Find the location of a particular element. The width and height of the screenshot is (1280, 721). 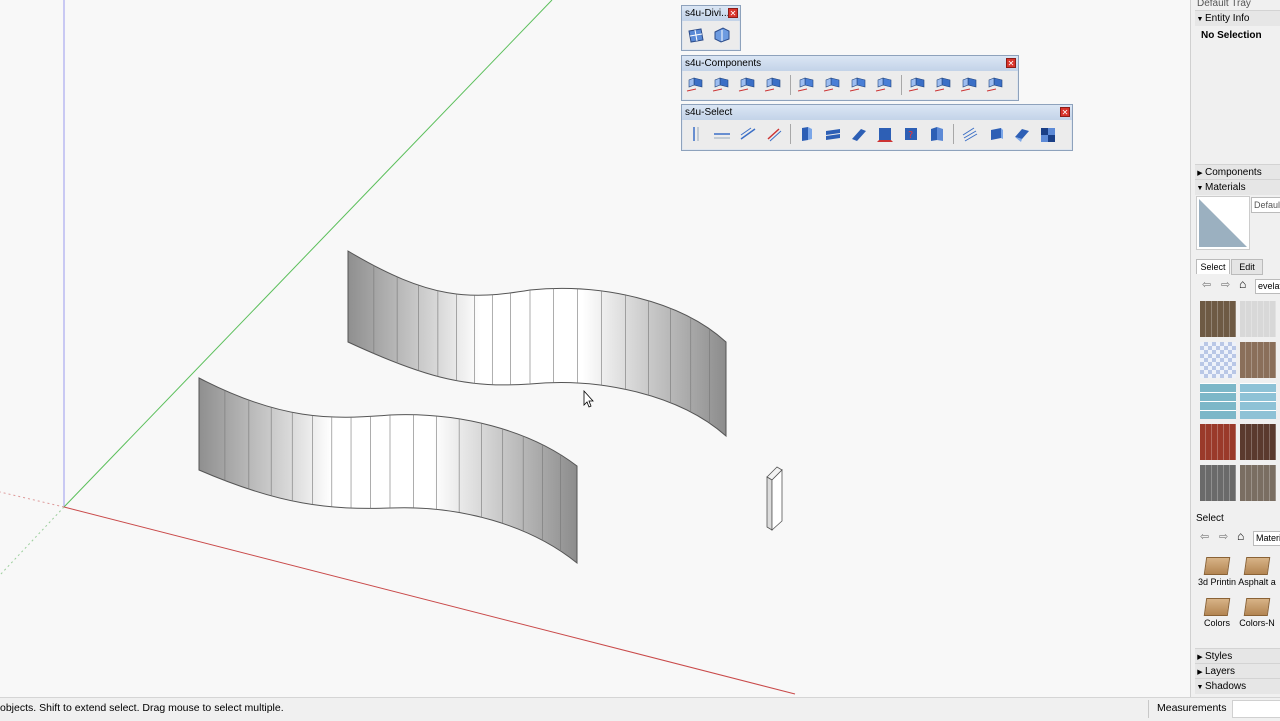

sel-face-front-icon is located at coordinates (885, 135).